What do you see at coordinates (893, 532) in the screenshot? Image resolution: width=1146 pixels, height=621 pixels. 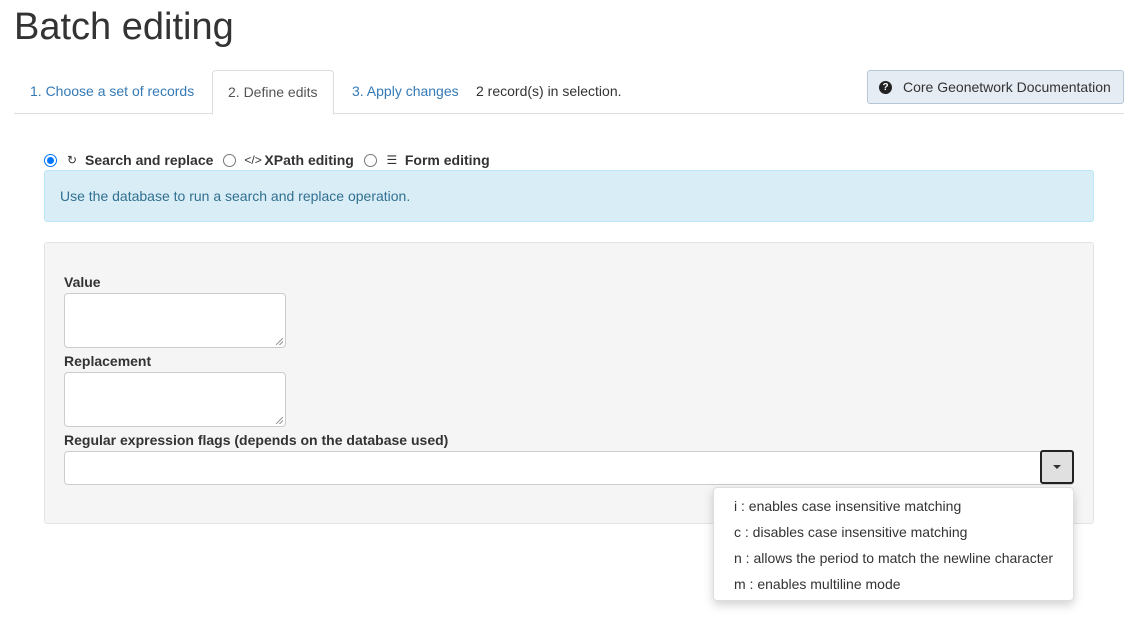 I see `flag-option-c: c : disables case insensitive matching` at bounding box center [893, 532].